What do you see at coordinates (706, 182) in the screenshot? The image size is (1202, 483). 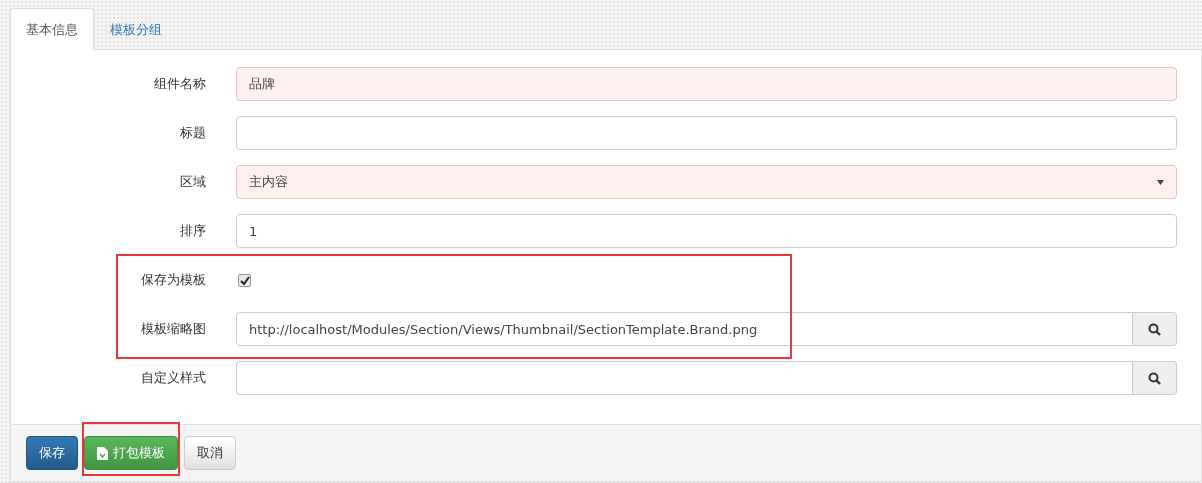 I see `select-field: 主内容` at bounding box center [706, 182].